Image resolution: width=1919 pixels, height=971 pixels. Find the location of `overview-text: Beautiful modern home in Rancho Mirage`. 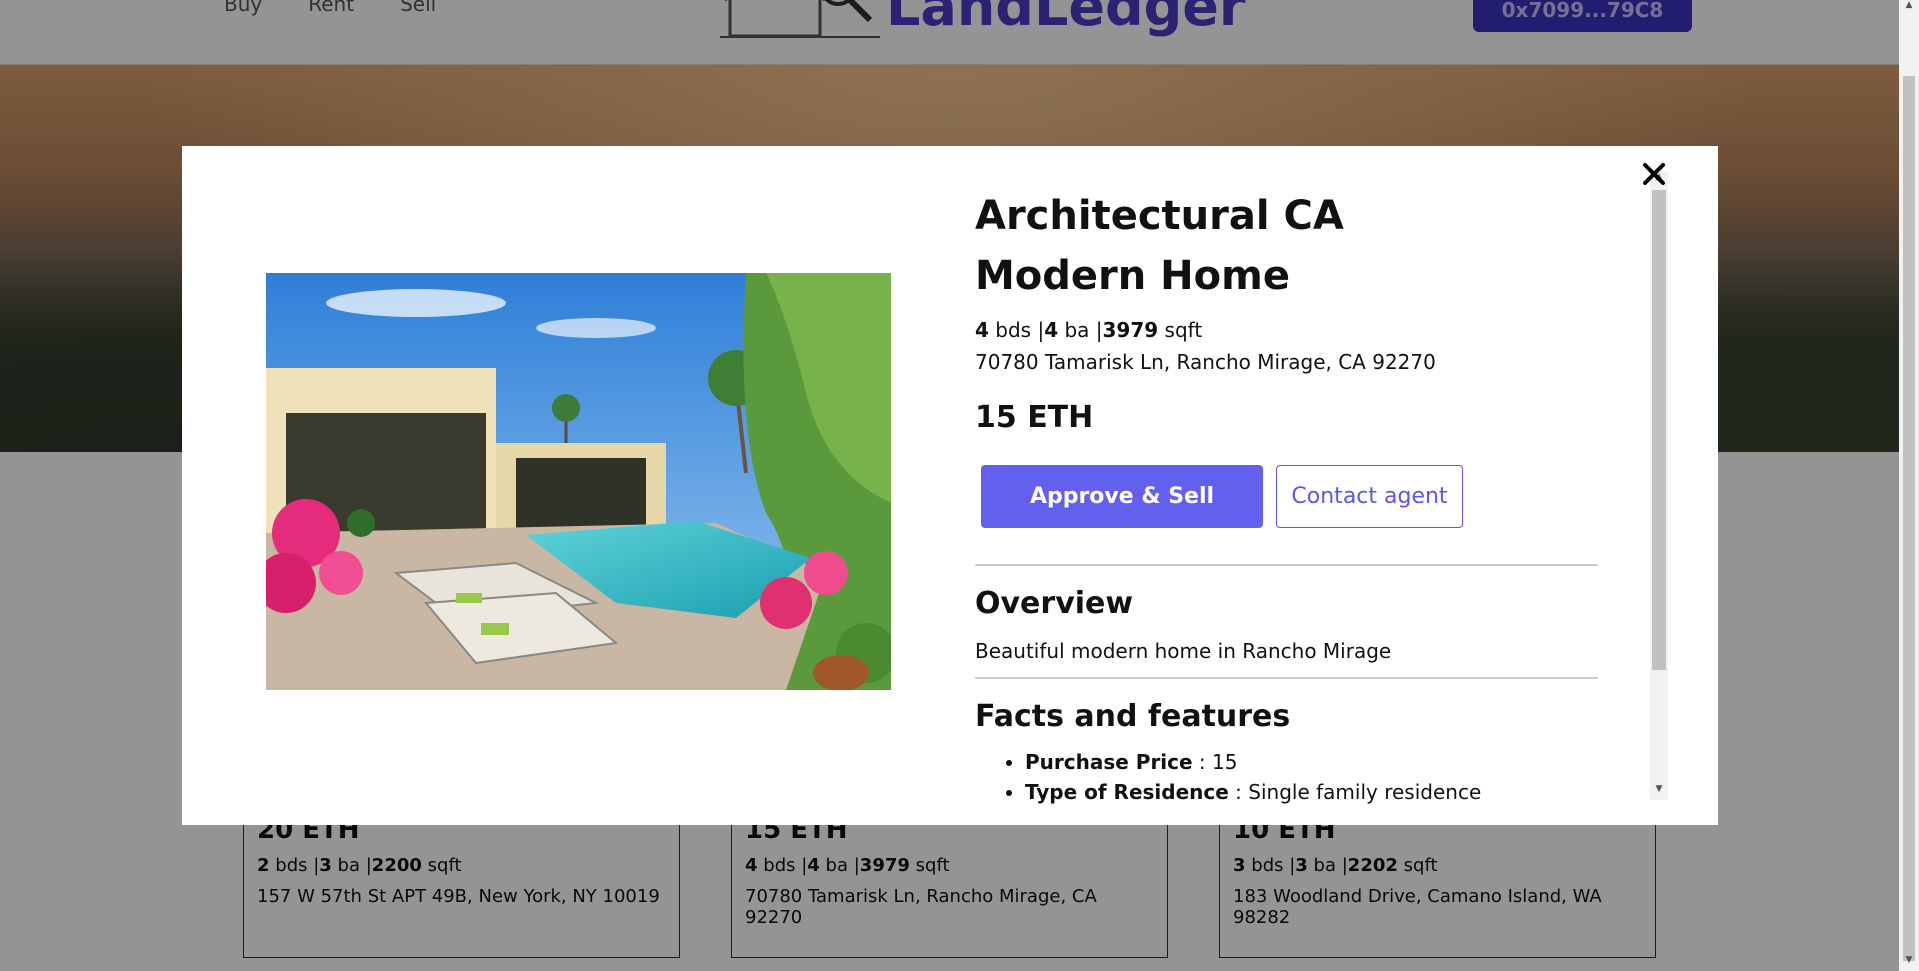

overview-text: Beautiful modern home in Rancho Mirage is located at coordinates (1183, 651).